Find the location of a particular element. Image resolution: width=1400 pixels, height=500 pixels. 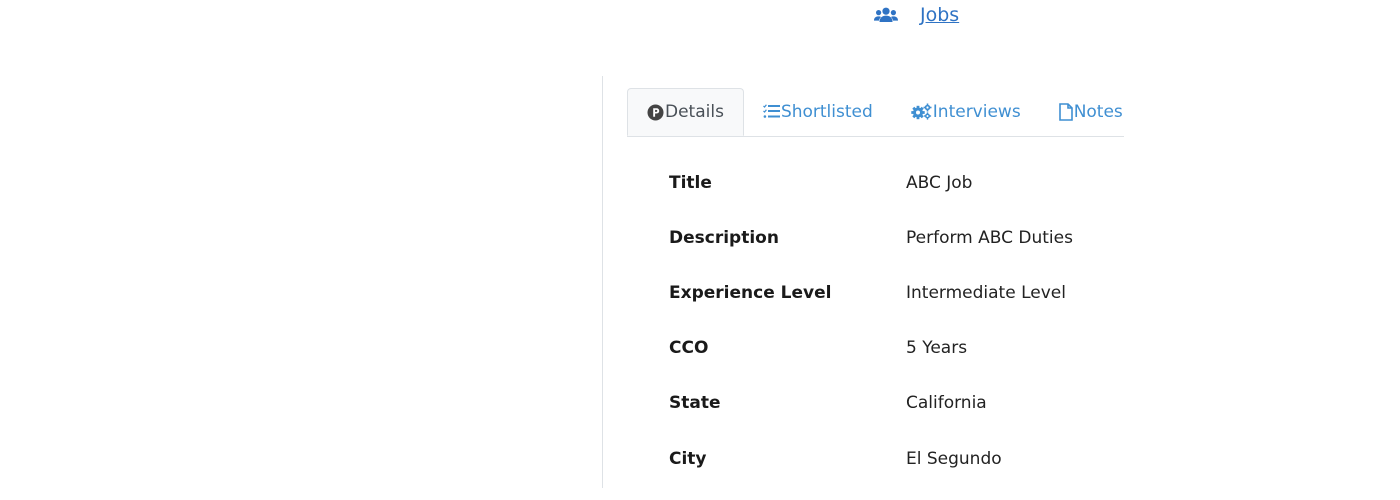

tab-interviews: Interviews is located at coordinates (966, 111).